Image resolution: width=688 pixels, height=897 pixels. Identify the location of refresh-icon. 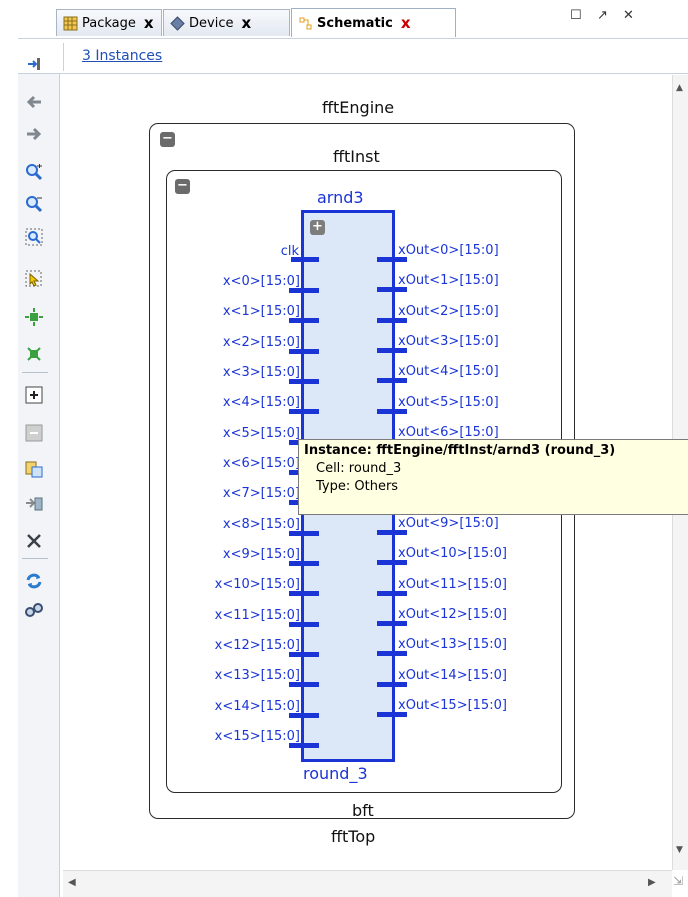
(34, 581).